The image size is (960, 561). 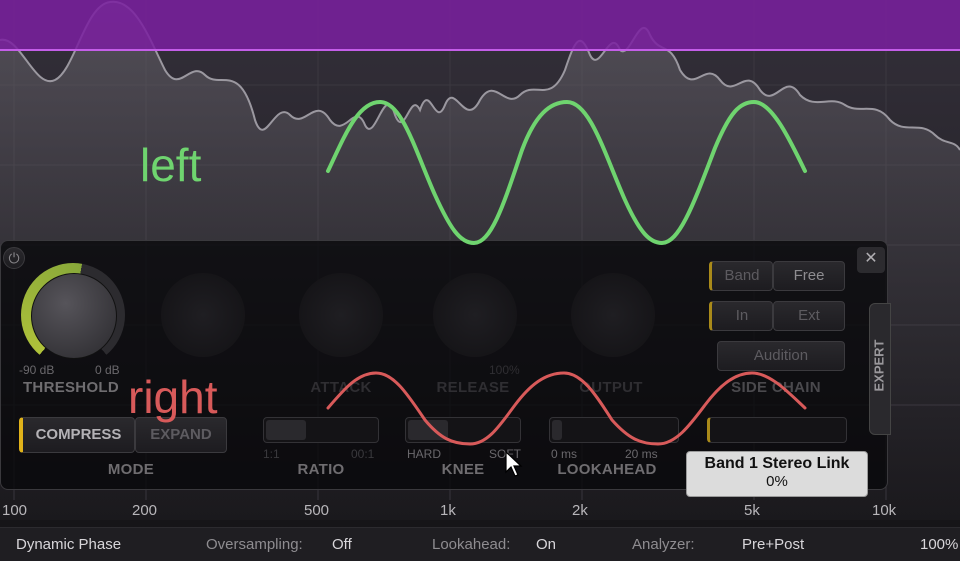 I want to click on side-chain-band-button: Band, so click(x=741, y=276).